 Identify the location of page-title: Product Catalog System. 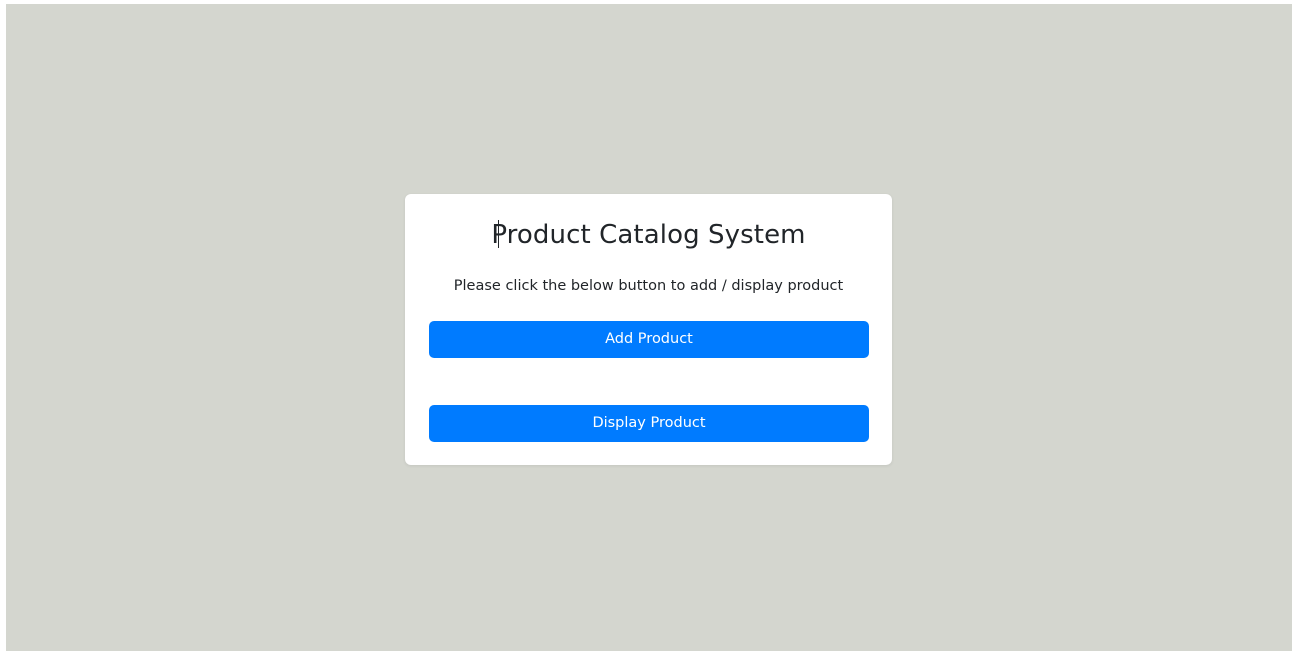
(648, 235).